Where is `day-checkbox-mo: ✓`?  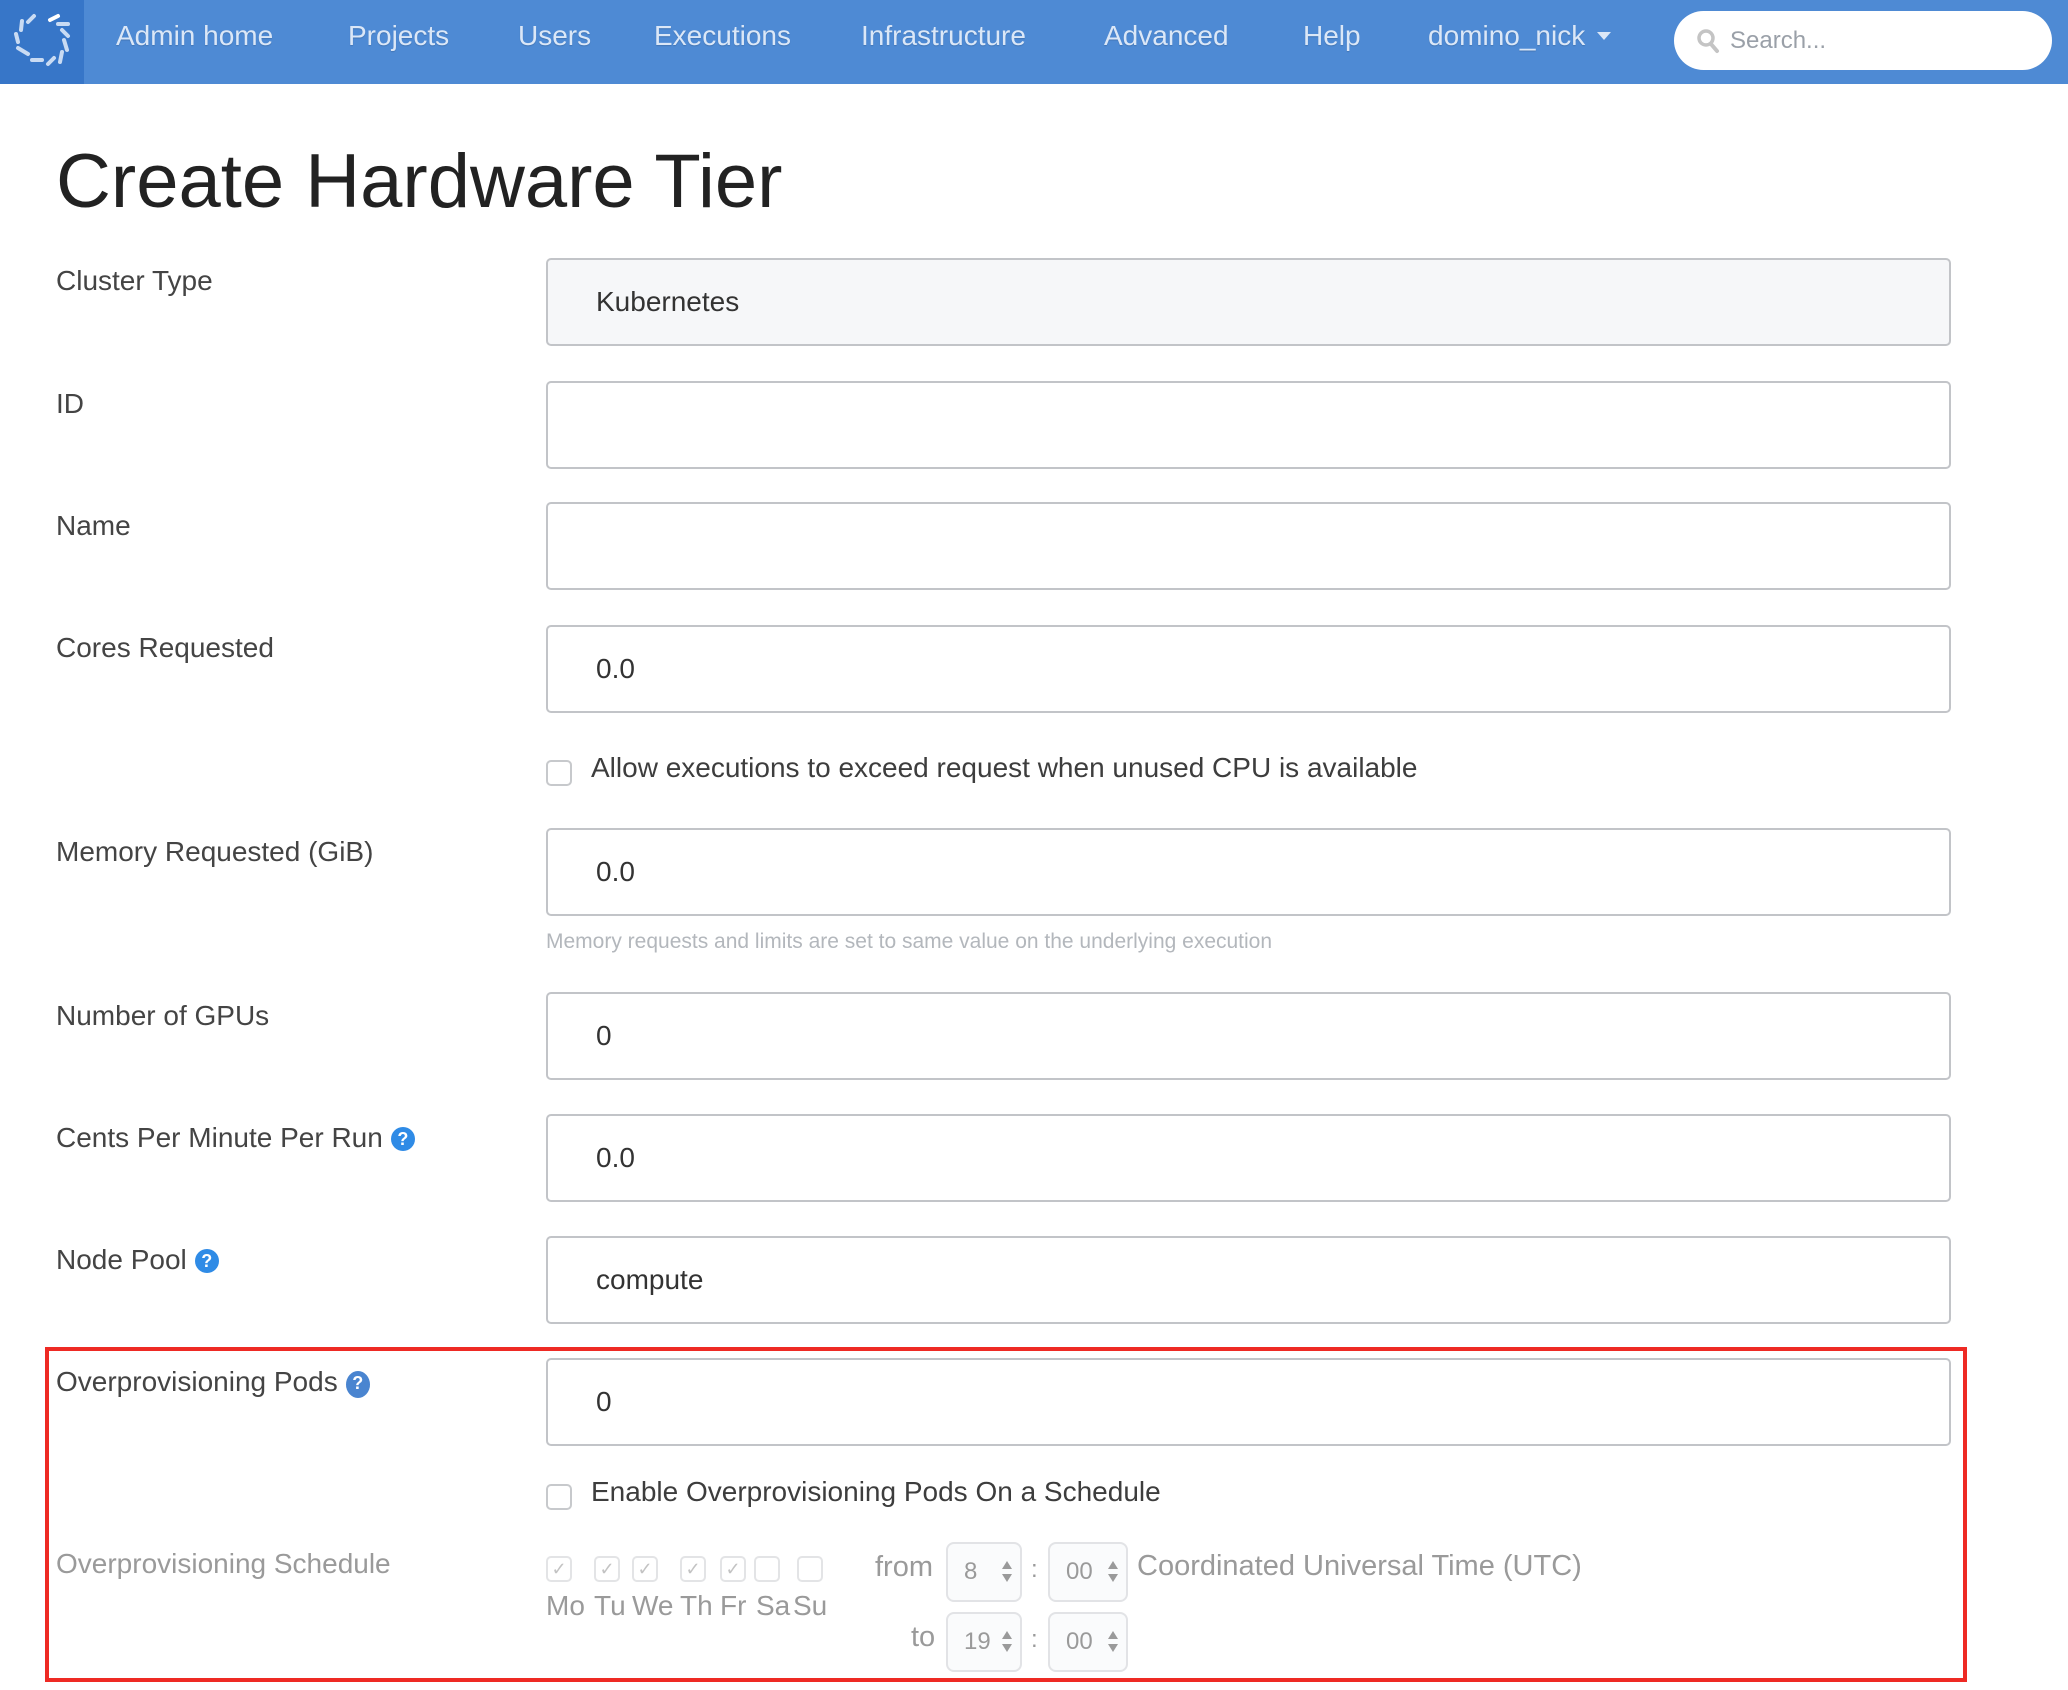
day-checkbox-mo: ✓ is located at coordinates (559, 1569).